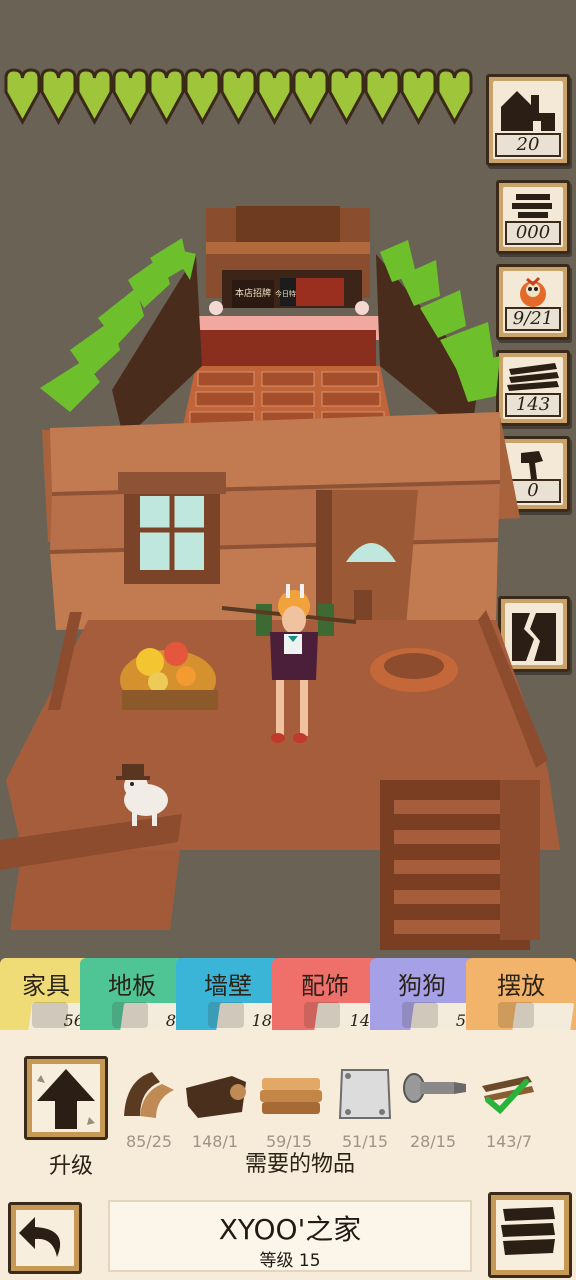  What do you see at coordinates (508, 1095) in the screenshot?
I see `wood-planks-check-icon` at bounding box center [508, 1095].